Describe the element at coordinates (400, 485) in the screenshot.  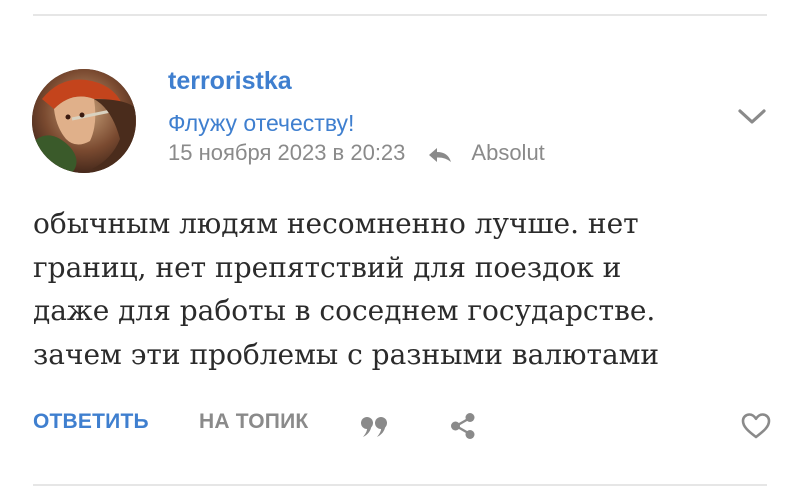
I see `bottom-divider` at that location.